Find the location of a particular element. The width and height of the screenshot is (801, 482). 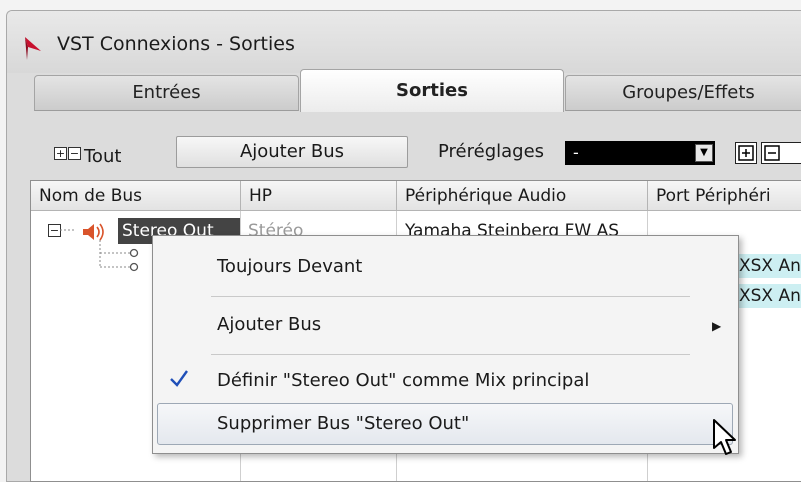

speaker-icon is located at coordinates (93, 234).